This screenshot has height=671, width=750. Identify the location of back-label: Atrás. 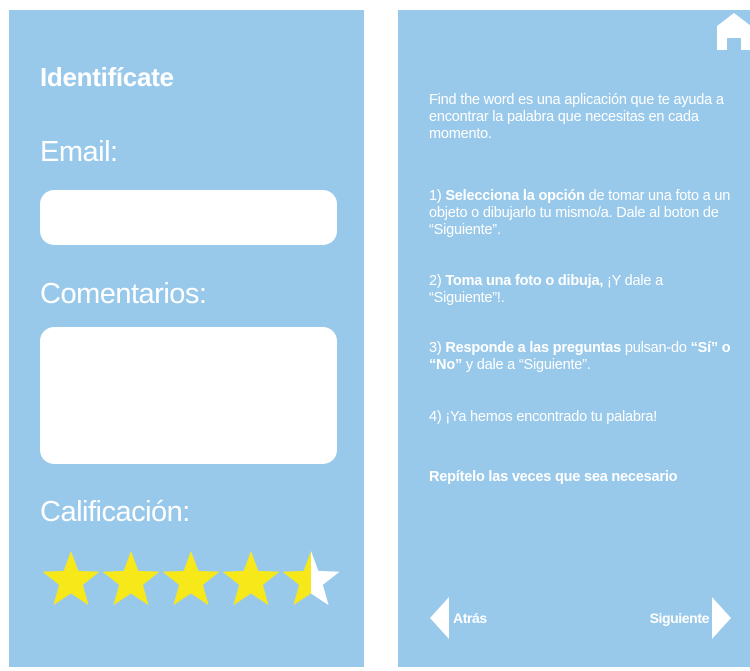
(470, 618).